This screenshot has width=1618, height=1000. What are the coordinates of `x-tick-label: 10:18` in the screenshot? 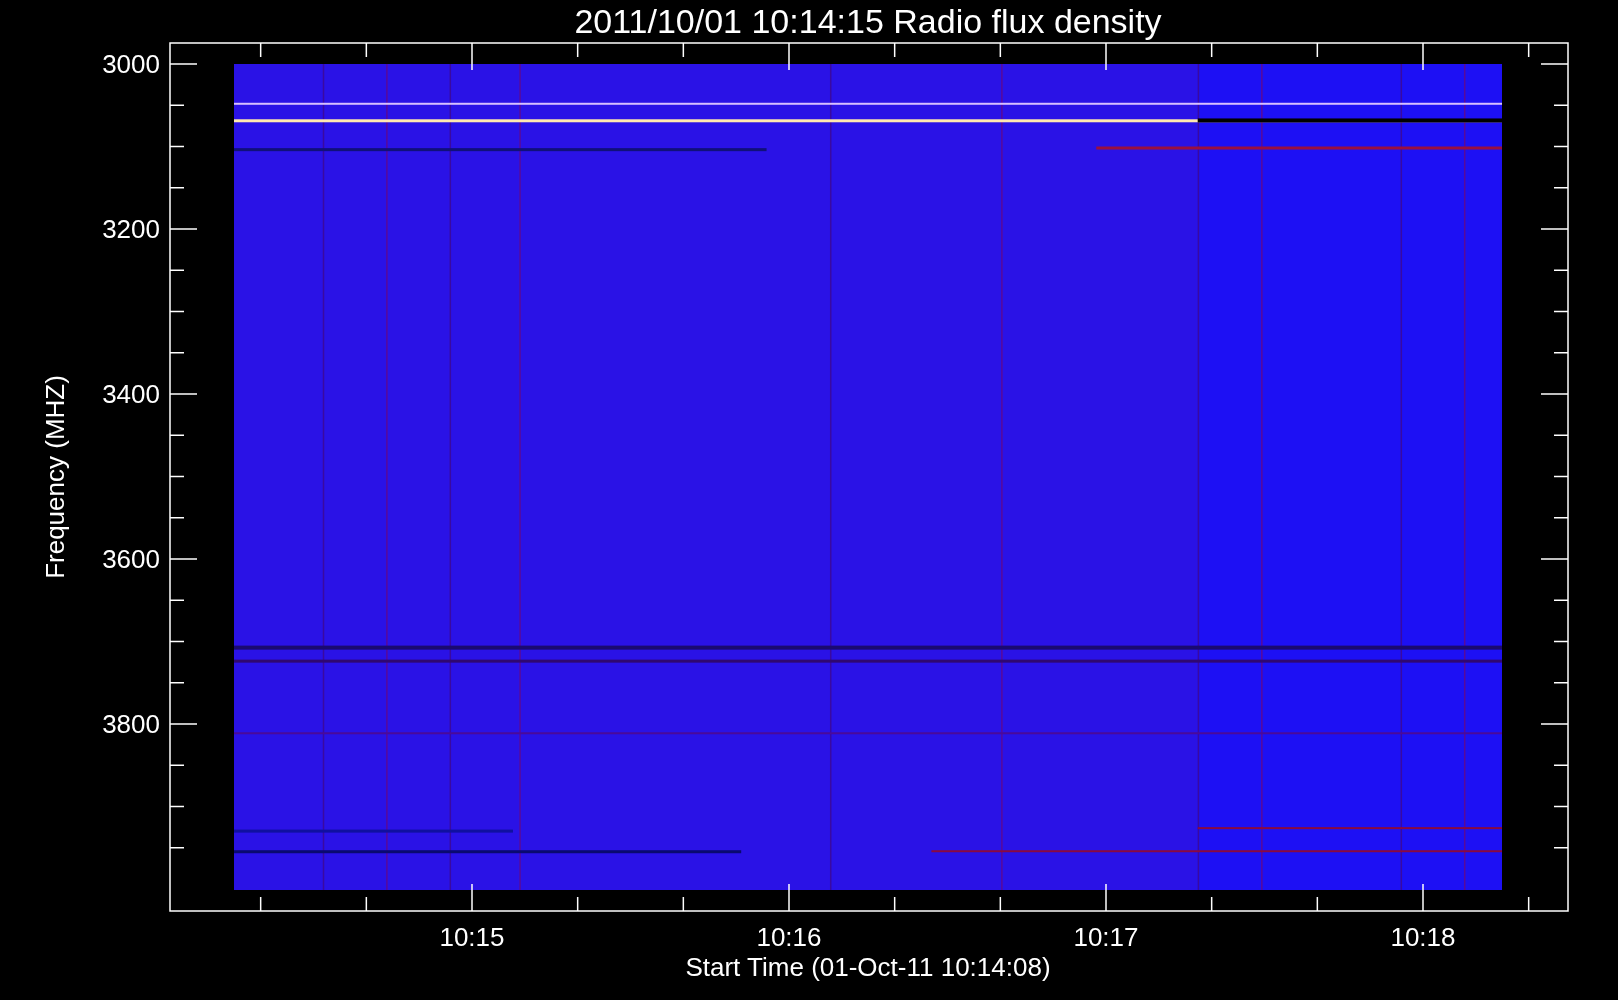 It's located at (1423, 937).